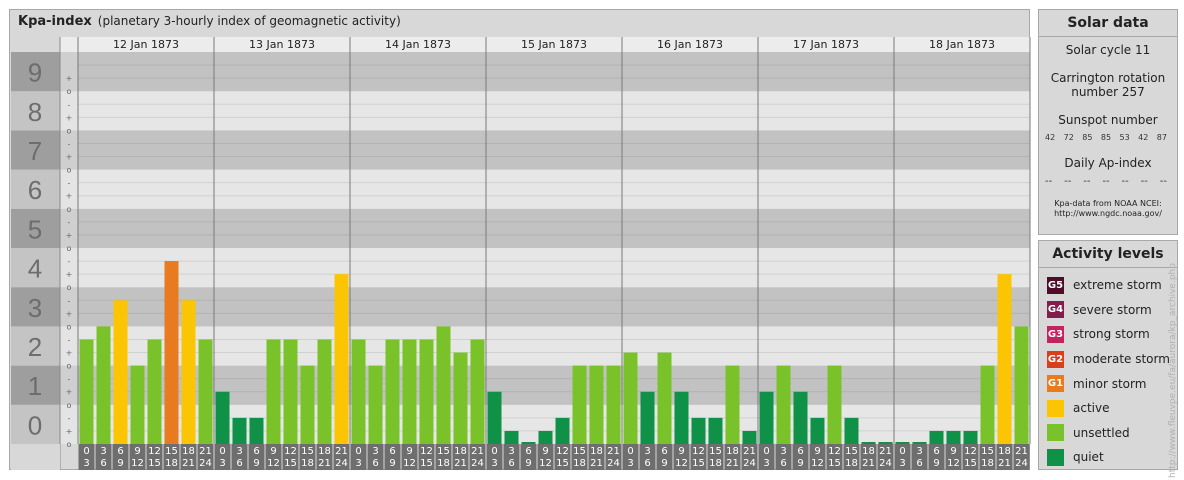 The height and width of the screenshot is (480, 1184). What do you see at coordinates (1112, 309) in the screenshot?
I see `level-label: severe storm` at bounding box center [1112, 309].